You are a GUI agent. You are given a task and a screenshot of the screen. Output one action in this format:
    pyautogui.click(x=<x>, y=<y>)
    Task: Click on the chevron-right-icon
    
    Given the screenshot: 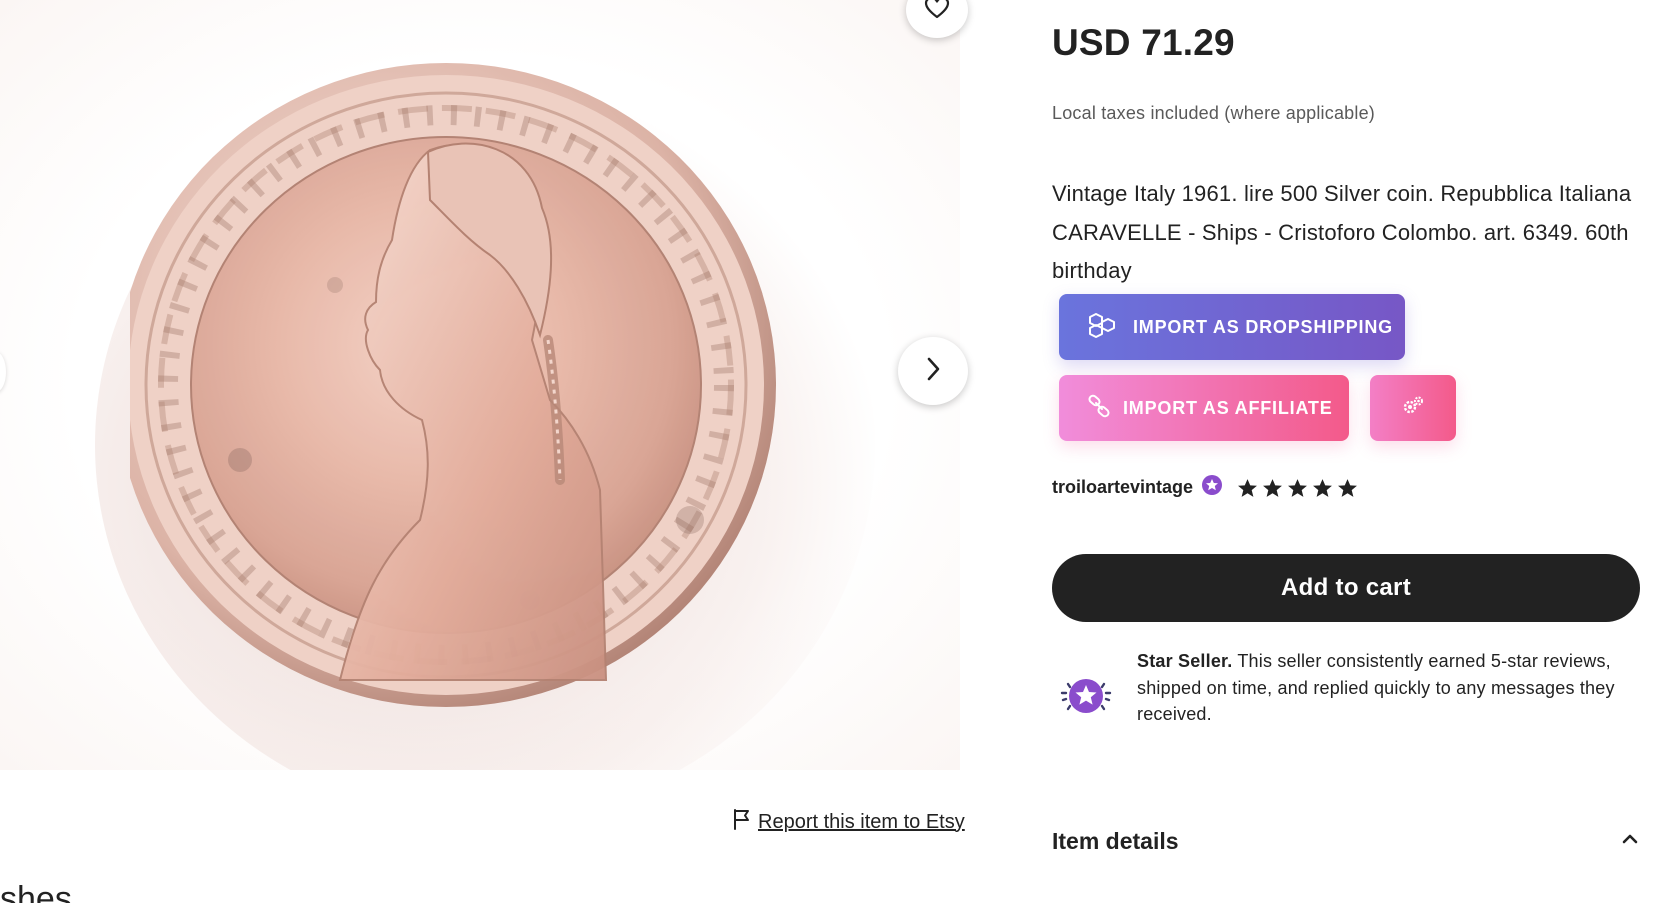 What is the action you would take?
    pyautogui.click(x=933, y=371)
    